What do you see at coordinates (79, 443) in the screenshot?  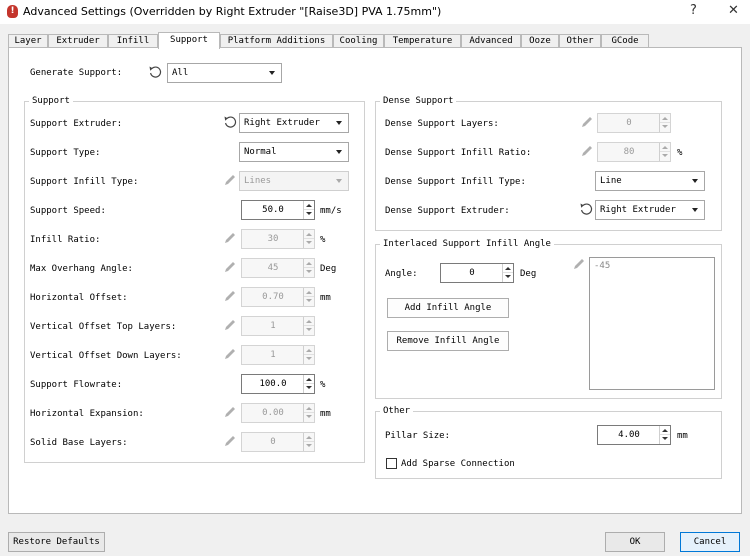 I see `solid-base-layers-label: Solid Base Layers:` at bounding box center [79, 443].